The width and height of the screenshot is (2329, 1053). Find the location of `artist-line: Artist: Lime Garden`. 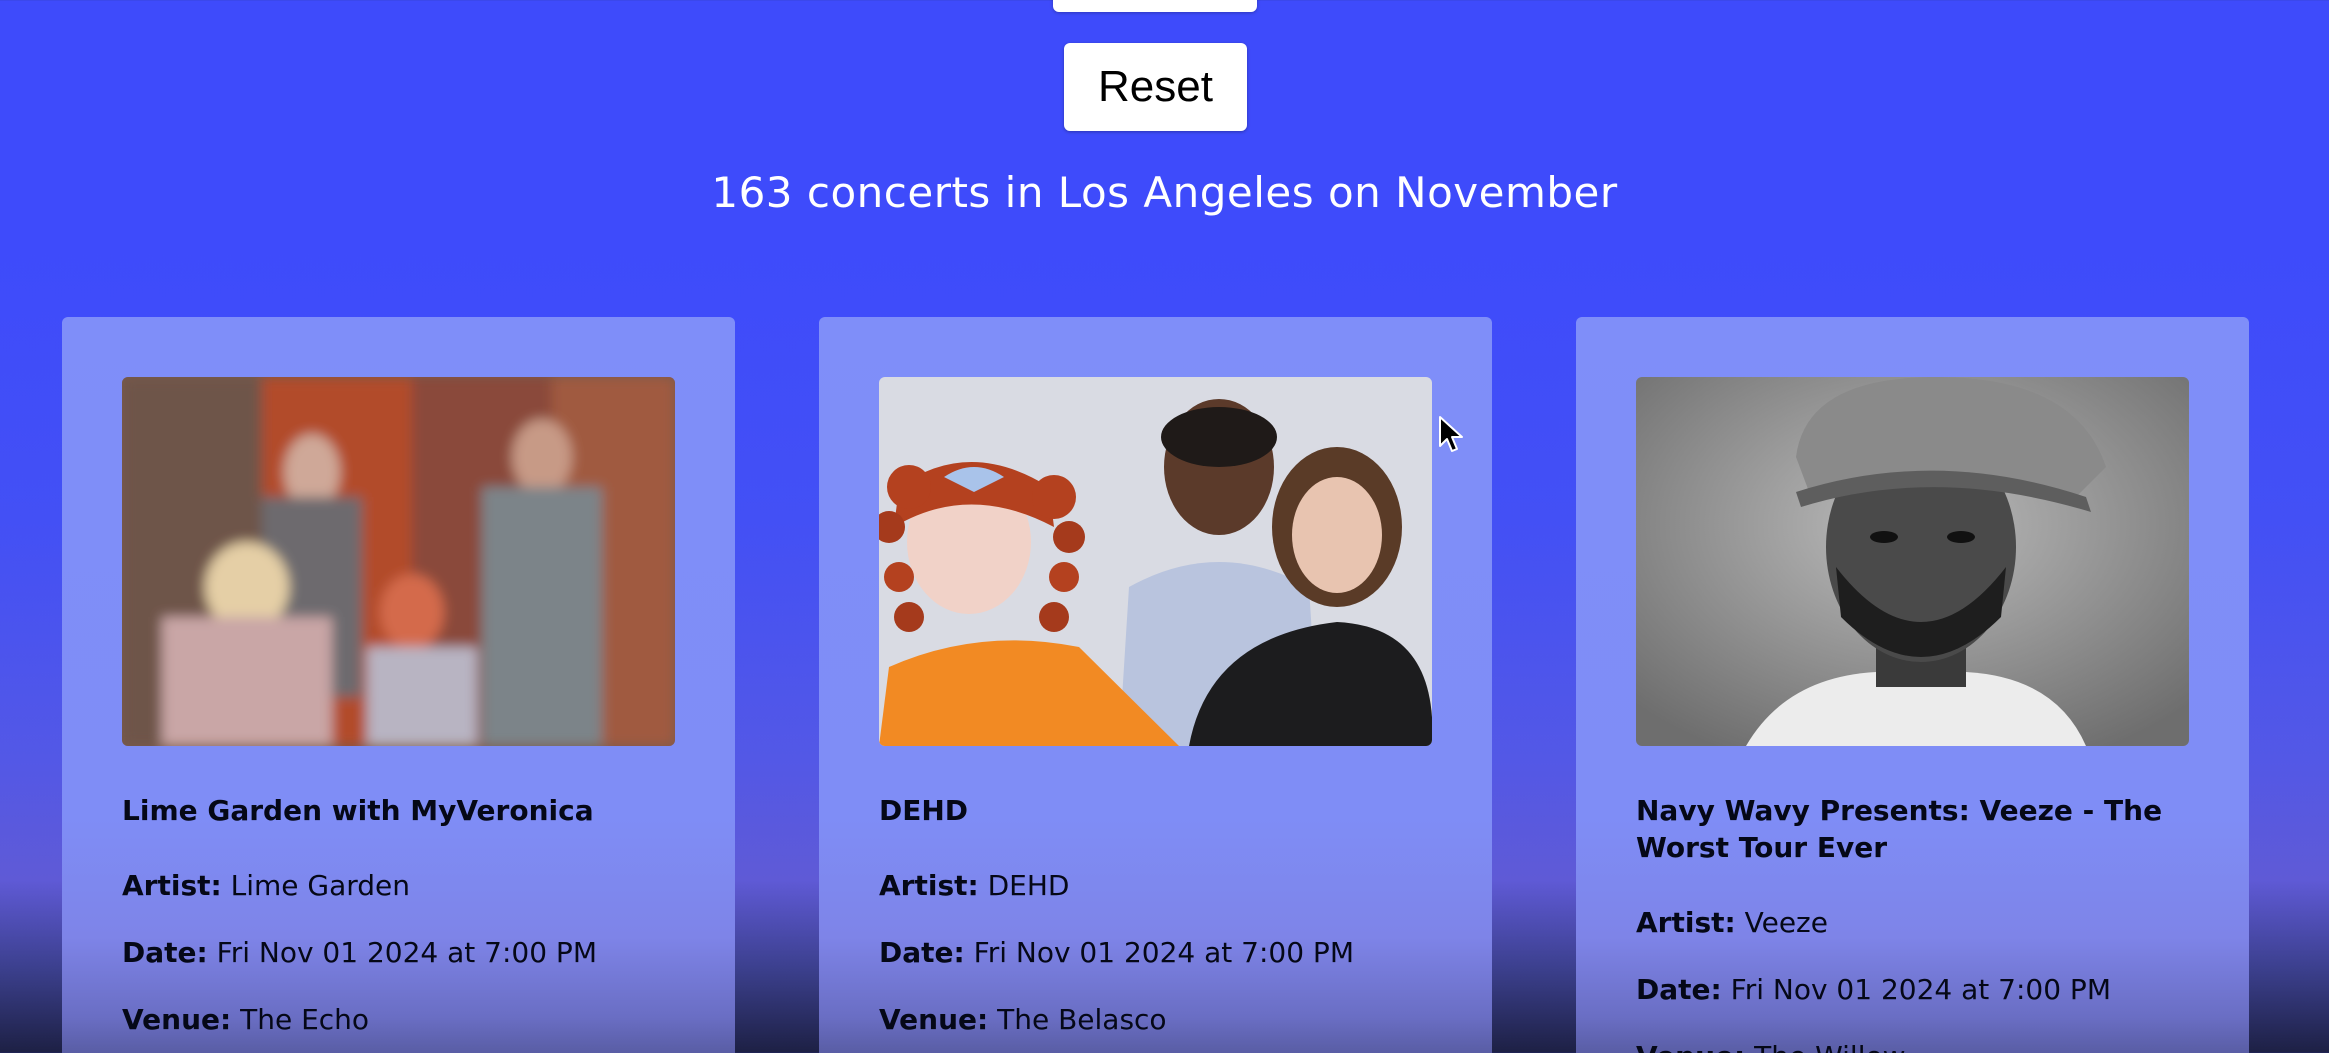

artist-line: Artist: Lime Garden is located at coordinates (266, 885).